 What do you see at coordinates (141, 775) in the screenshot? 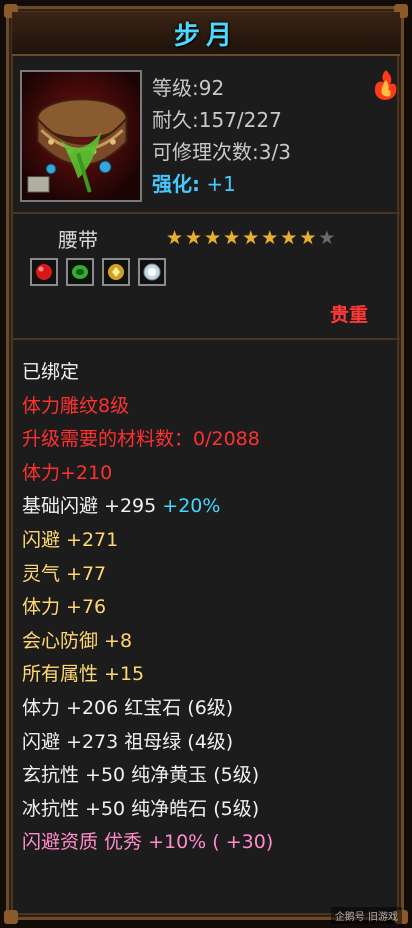
I see `dark-resistance-line: 玄抗性 +50 纯净黄玉 (5级)` at bounding box center [141, 775].